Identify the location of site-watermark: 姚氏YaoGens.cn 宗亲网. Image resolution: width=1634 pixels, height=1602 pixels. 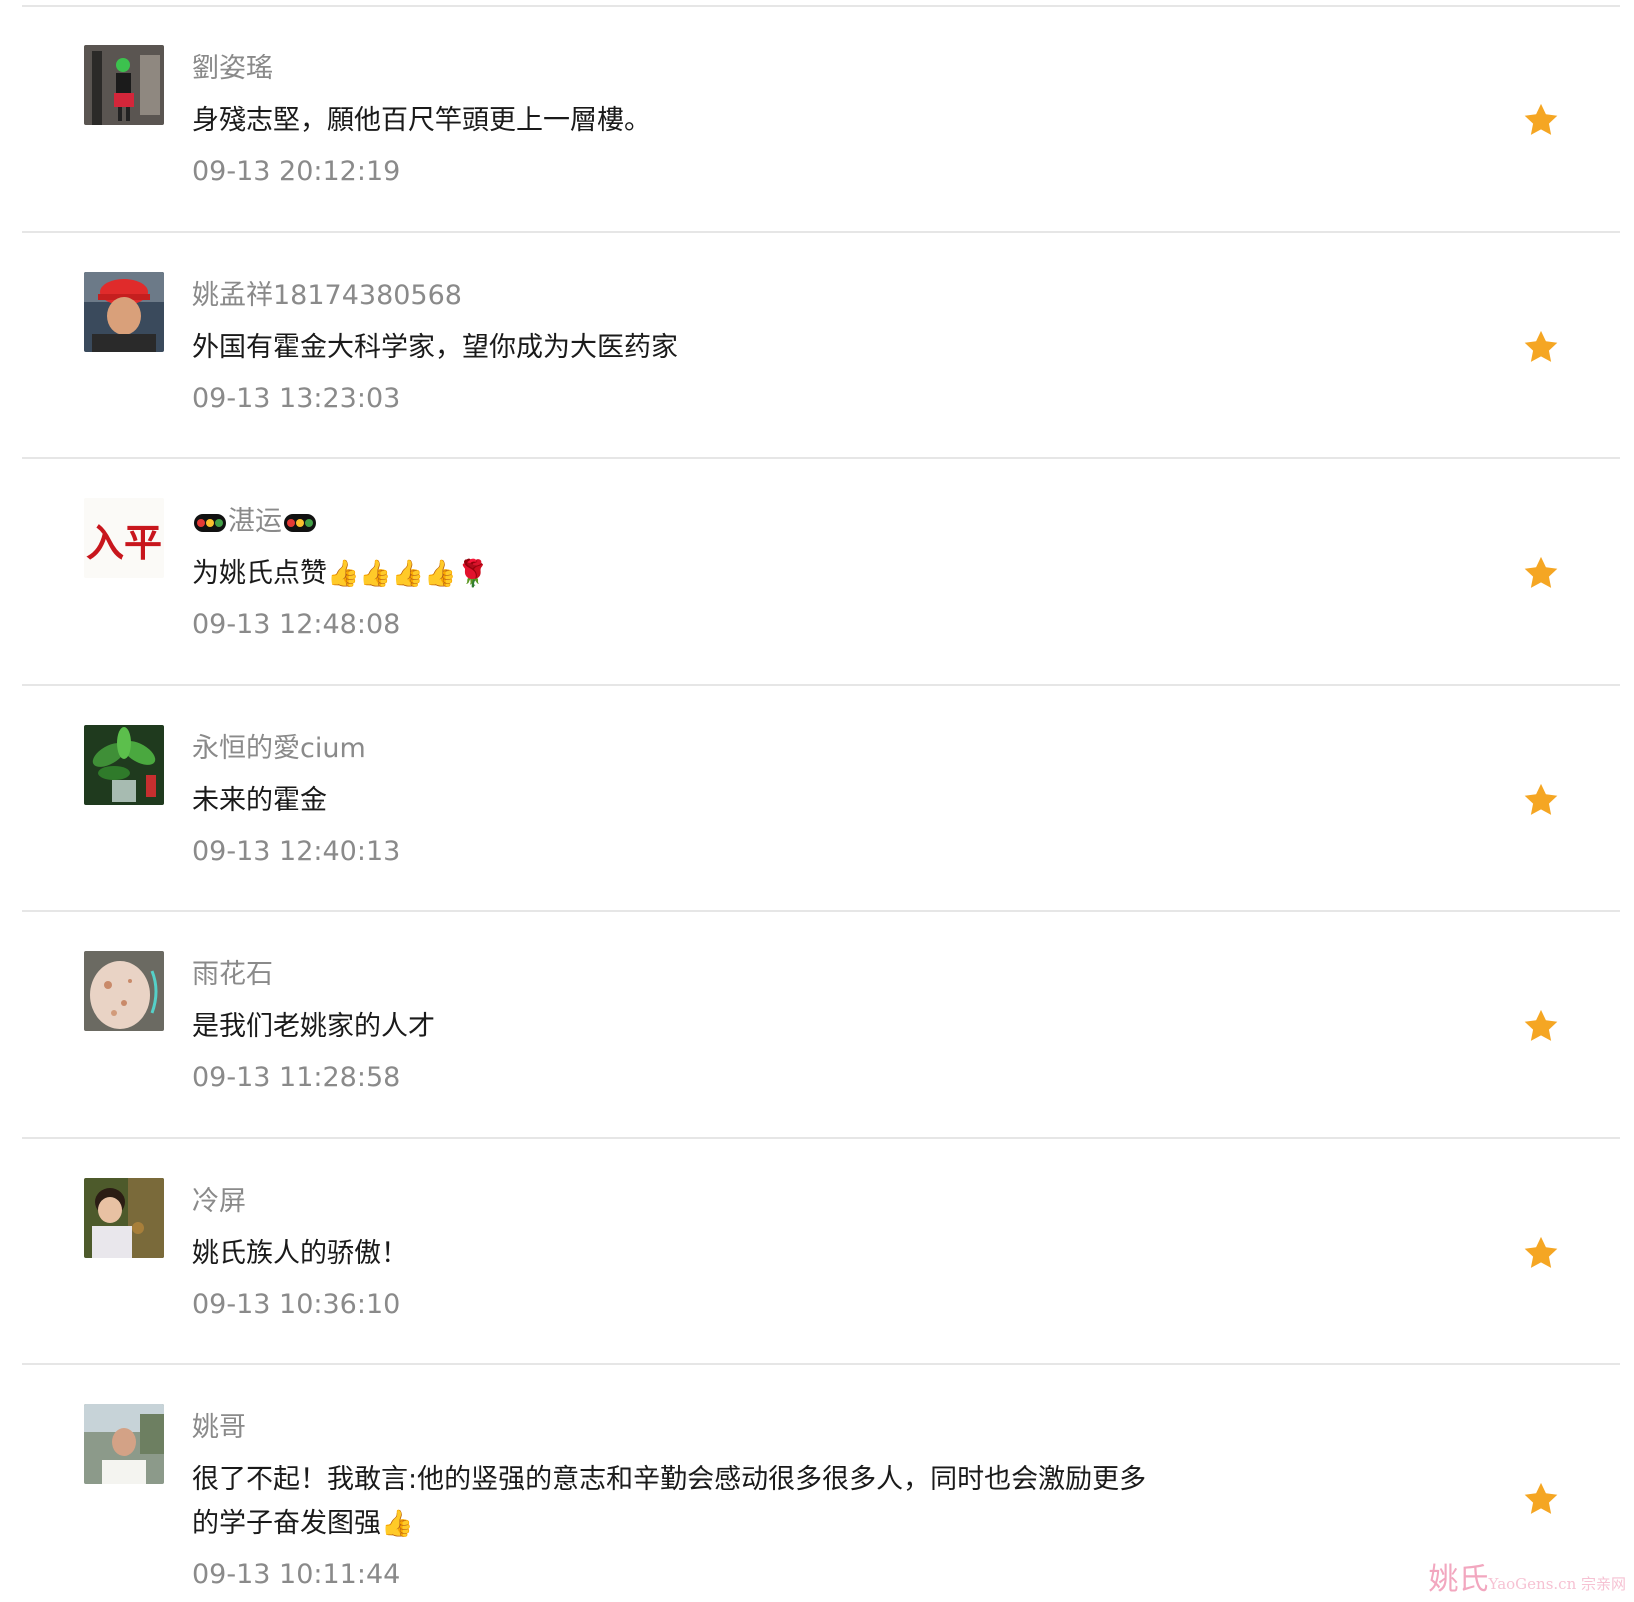
(1527, 1579).